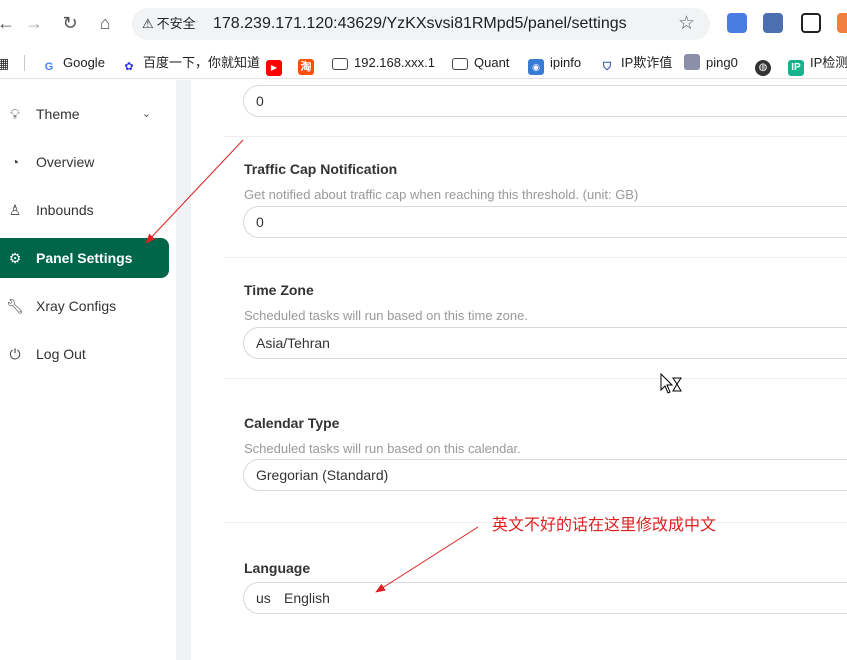 The width and height of the screenshot is (847, 660). I want to click on baidu-paw-icon: ✿, so click(129, 67).